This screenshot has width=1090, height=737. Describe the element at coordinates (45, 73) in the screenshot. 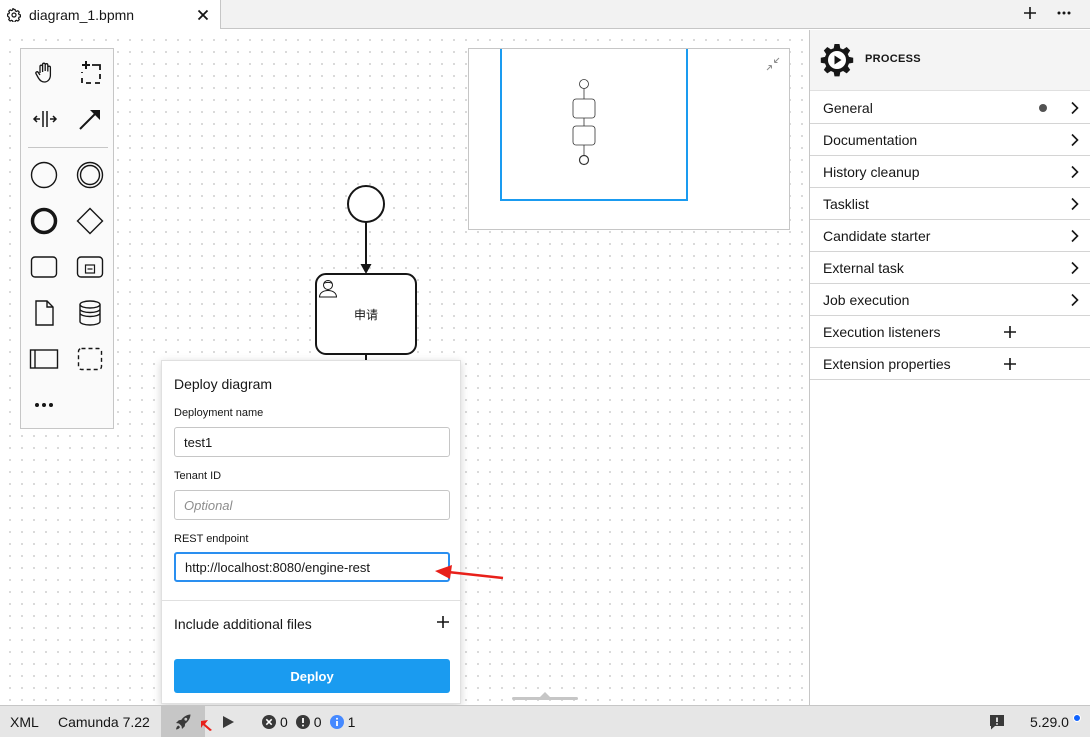

I see `hand-tool-icon` at that location.